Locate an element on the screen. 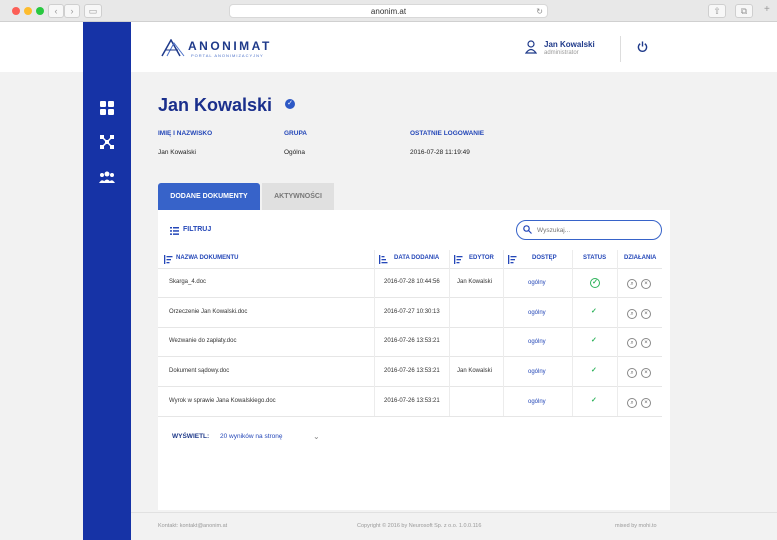 The height and width of the screenshot is (540, 777). close-window-button is located at coordinates (16, 11).